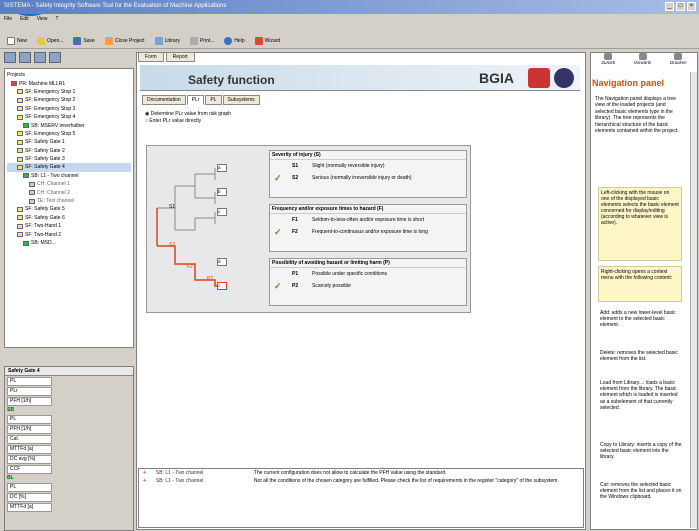  Describe the element at coordinates (69, 83) in the screenshot. I see `tree-item: PR: Machine MLLR1` at that location.